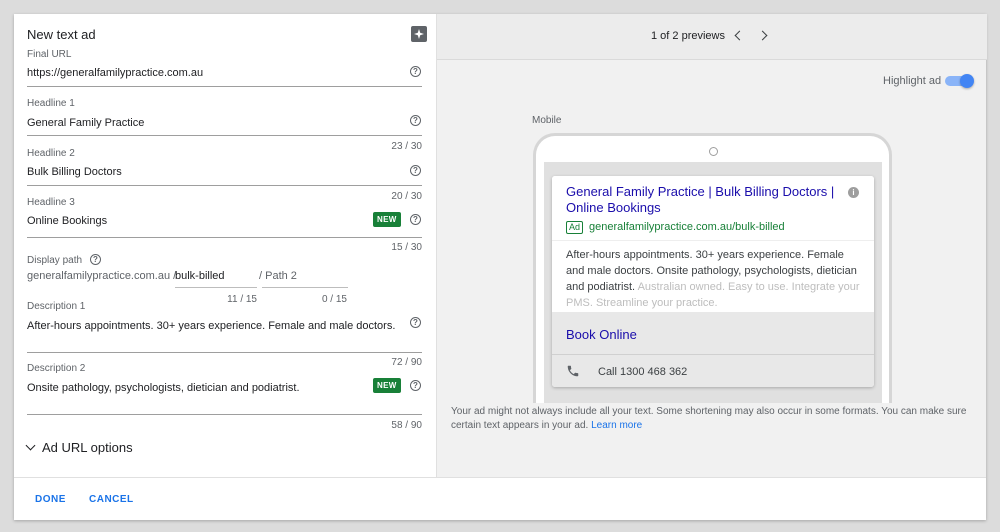 The width and height of the screenshot is (1000, 532). Describe the element at coordinates (95, 259) in the screenshot. I see `display-path-help-icon: ?` at that location.